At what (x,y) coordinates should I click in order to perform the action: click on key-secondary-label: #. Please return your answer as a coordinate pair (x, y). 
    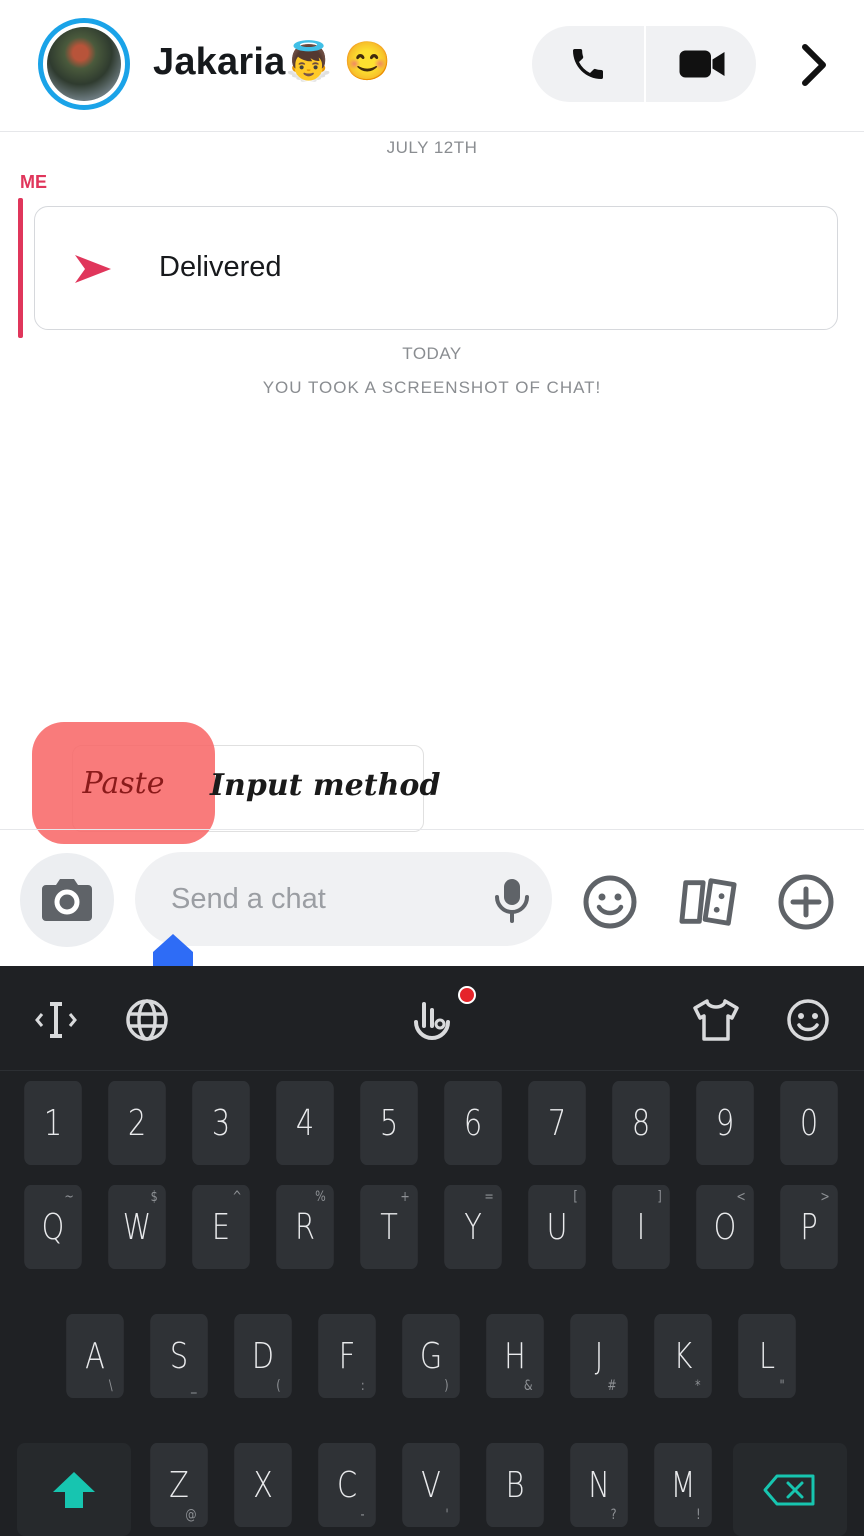
    Looking at the image, I should click on (612, 1386).